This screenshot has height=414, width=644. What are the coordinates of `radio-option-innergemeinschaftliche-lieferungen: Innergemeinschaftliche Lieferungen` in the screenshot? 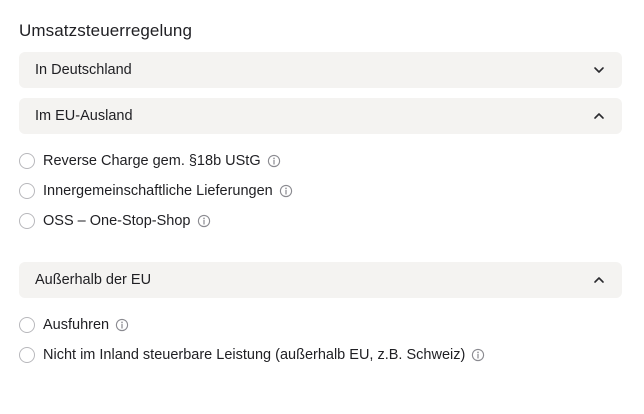 It's located at (156, 191).